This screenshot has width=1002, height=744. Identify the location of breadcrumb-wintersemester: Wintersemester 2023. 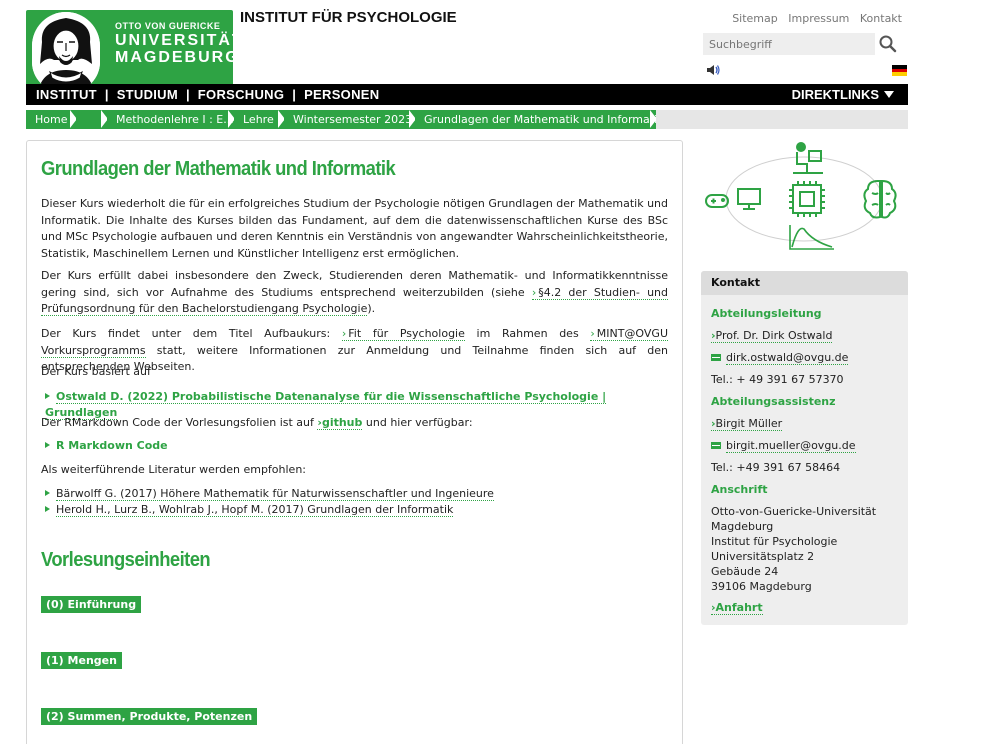
(349, 119).